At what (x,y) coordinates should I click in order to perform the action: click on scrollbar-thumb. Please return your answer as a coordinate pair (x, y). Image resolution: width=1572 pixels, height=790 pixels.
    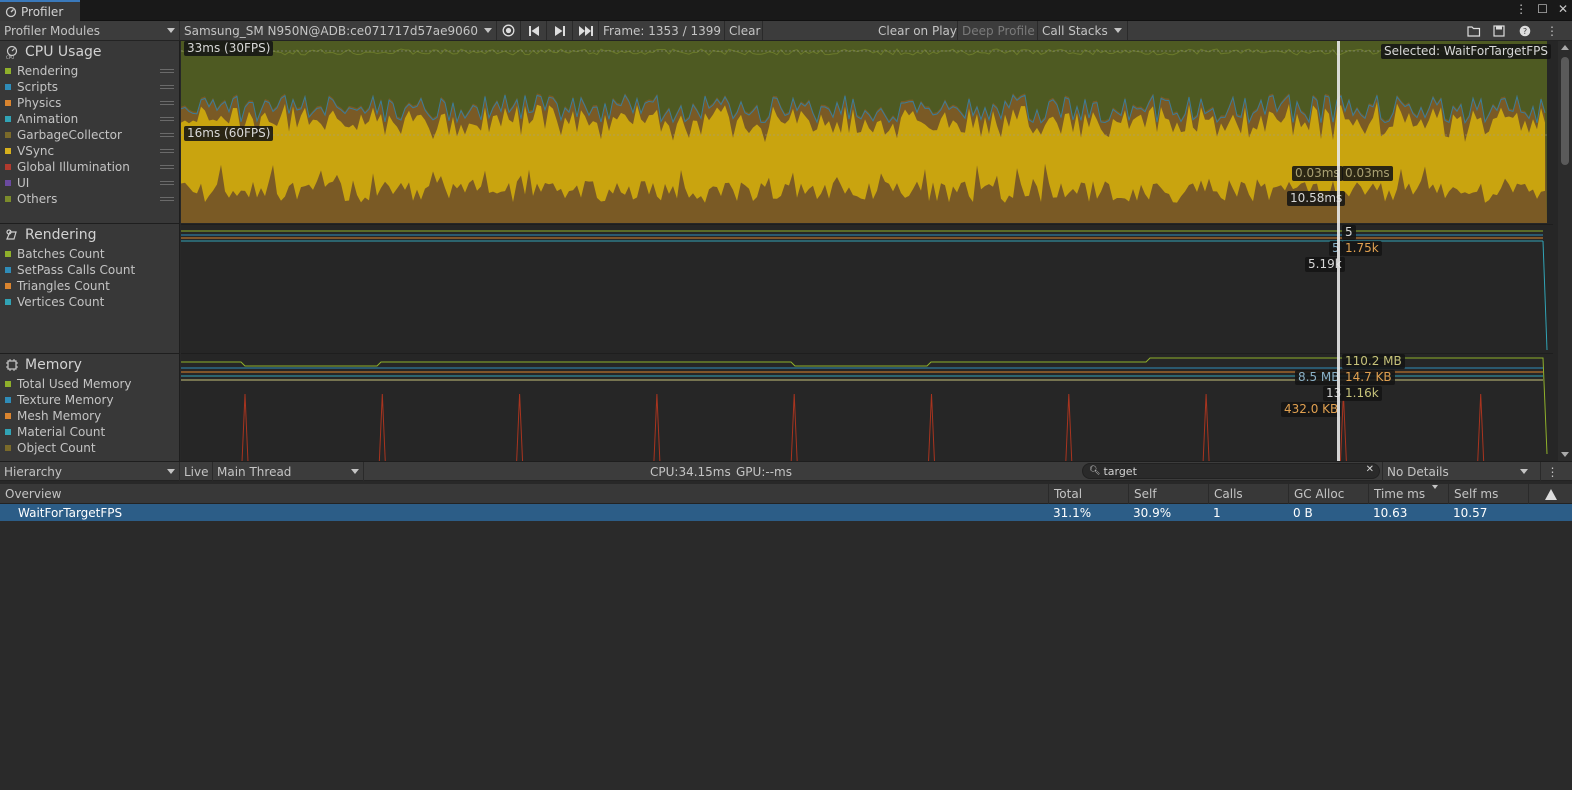
    Looking at the image, I should click on (1565, 111).